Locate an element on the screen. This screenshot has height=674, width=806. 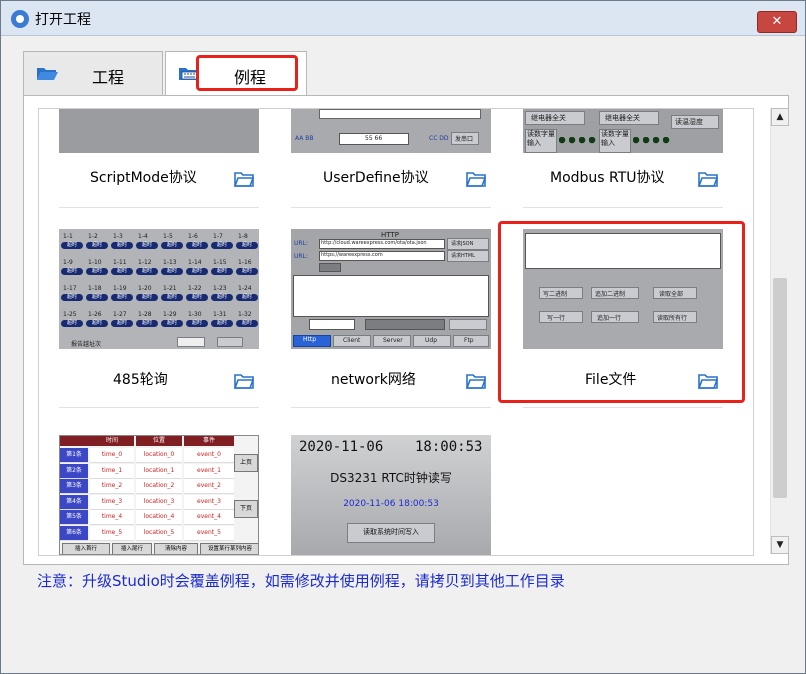
scroll-down-button: ▼ is located at coordinates (780, 545).